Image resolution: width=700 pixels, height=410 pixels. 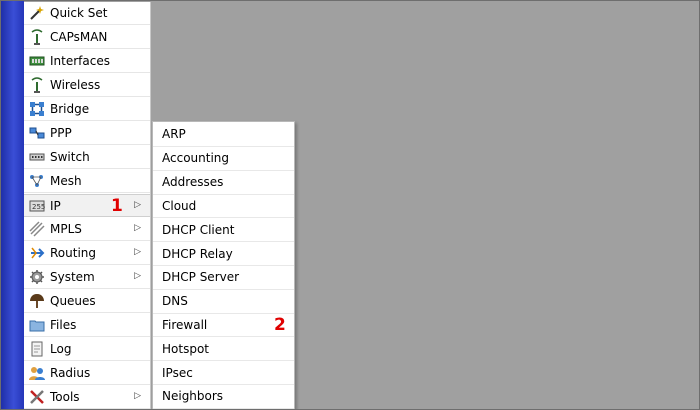 What do you see at coordinates (117, 206) in the screenshot?
I see `step-marker-1: 1` at bounding box center [117, 206].